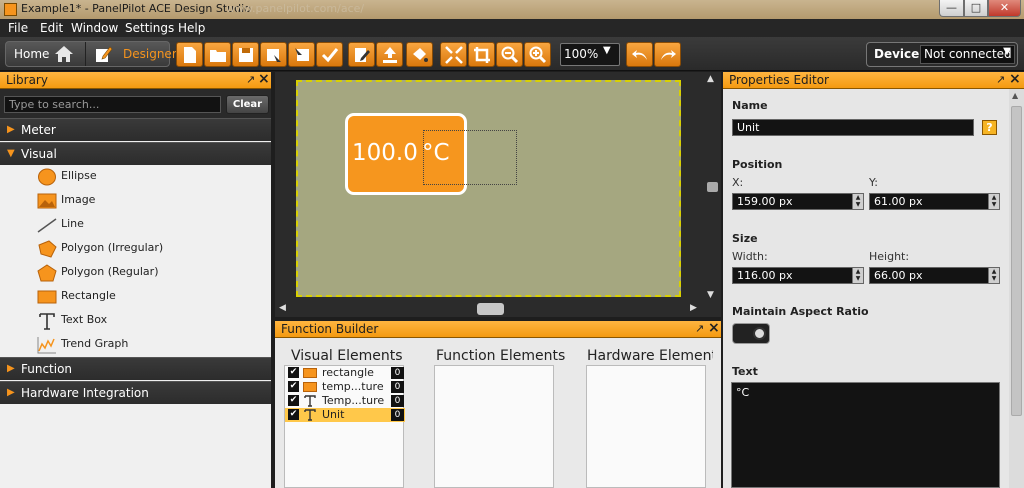 The image size is (1024, 488). I want to click on width-value: 116.00 px, so click(765, 275).